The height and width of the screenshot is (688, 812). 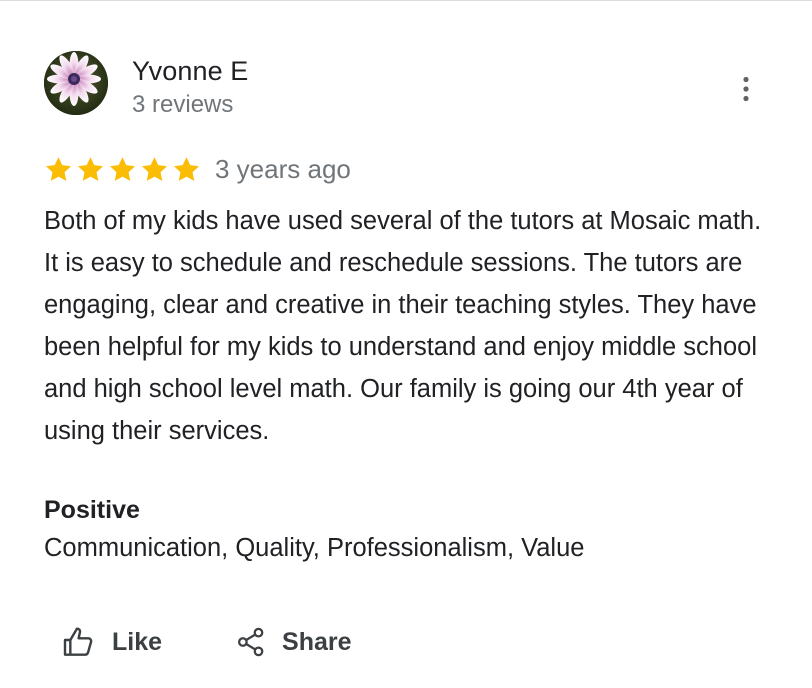 What do you see at coordinates (251, 642) in the screenshot?
I see `share-icon` at bounding box center [251, 642].